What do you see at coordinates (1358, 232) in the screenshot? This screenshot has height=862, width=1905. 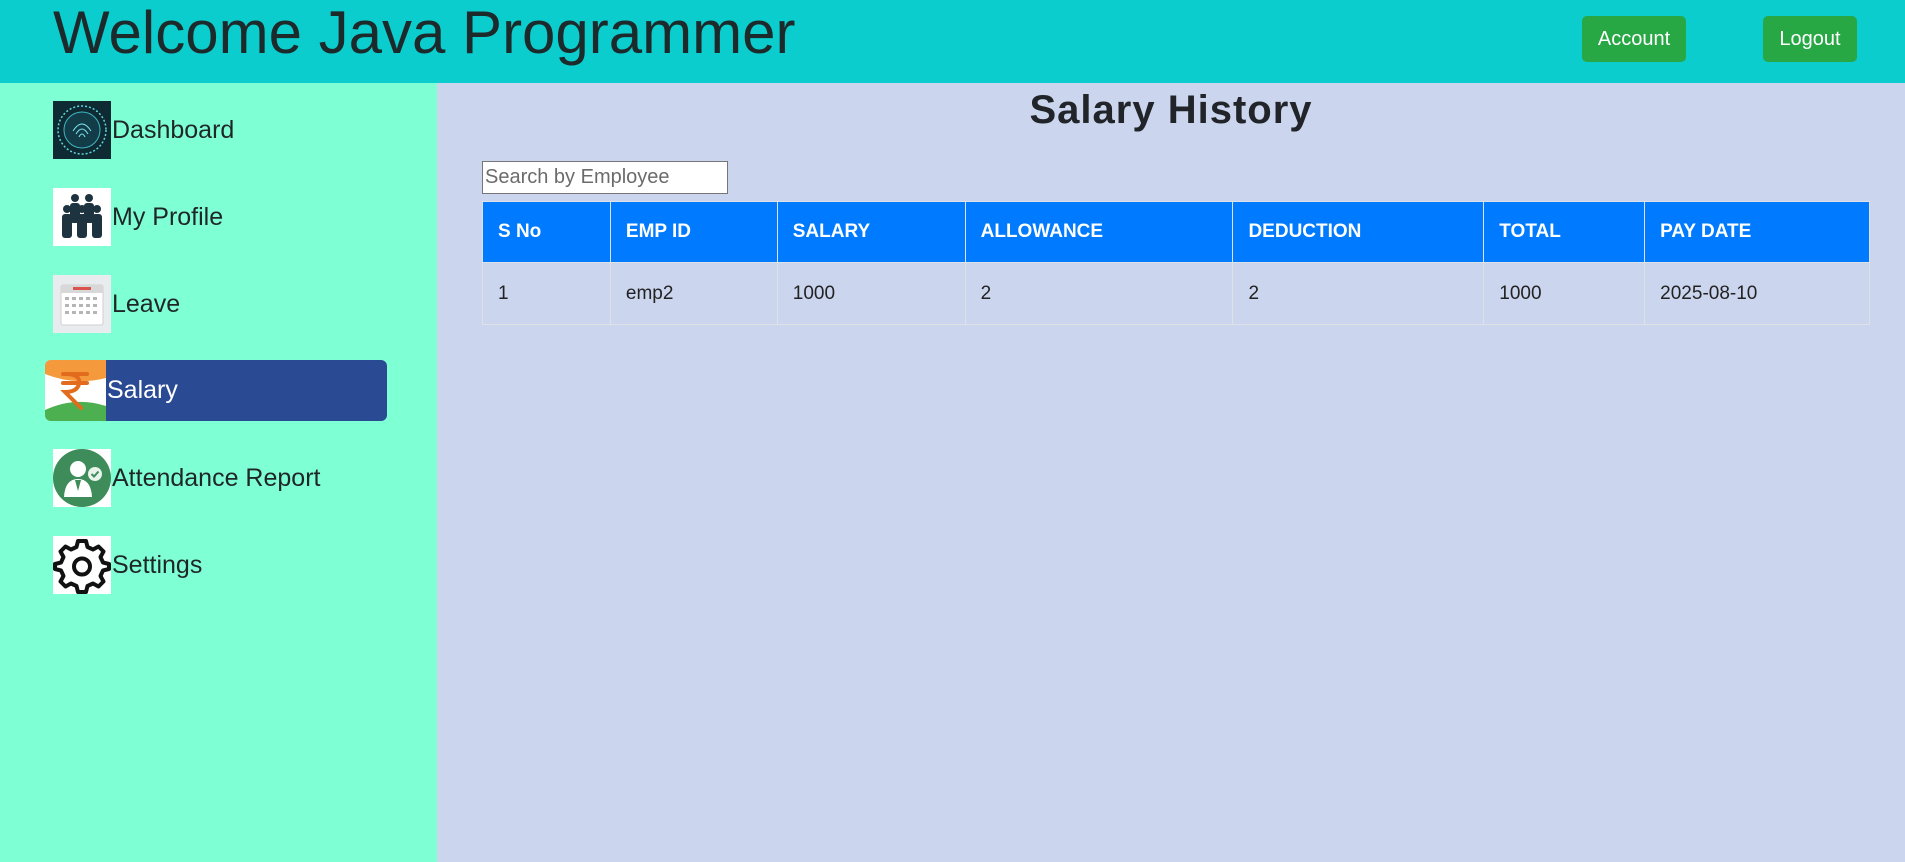 I see `column-header-deduction: DEDUCTION` at bounding box center [1358, 232].